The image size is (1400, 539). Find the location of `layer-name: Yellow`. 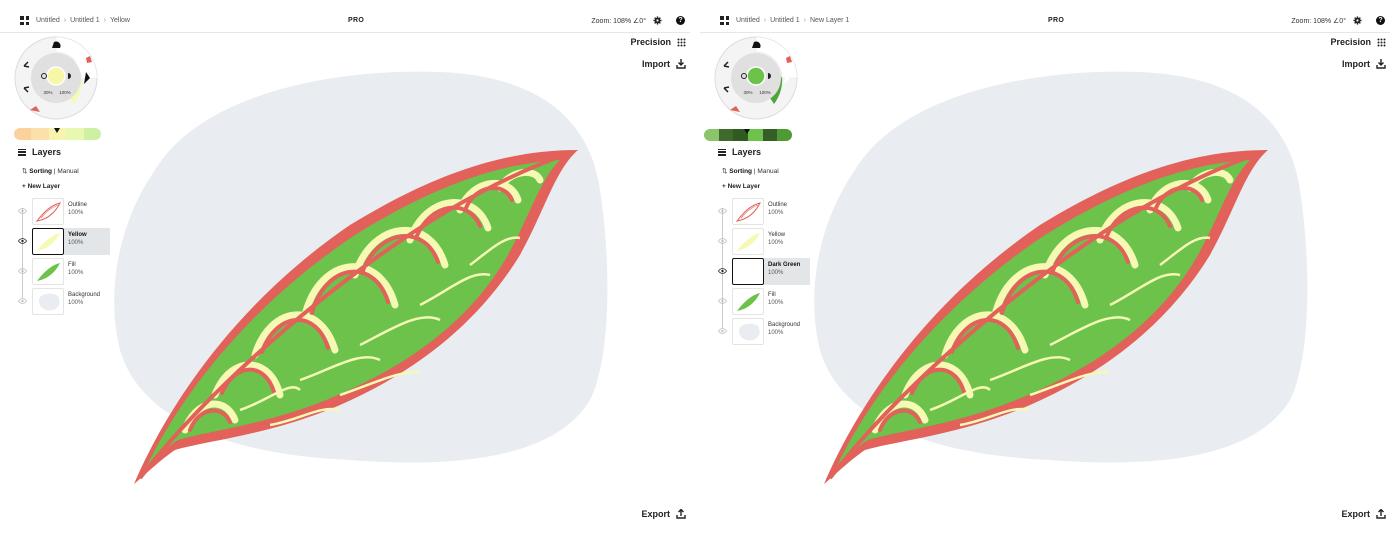

layer-name: Yellow is located at coordinates (777, 235).